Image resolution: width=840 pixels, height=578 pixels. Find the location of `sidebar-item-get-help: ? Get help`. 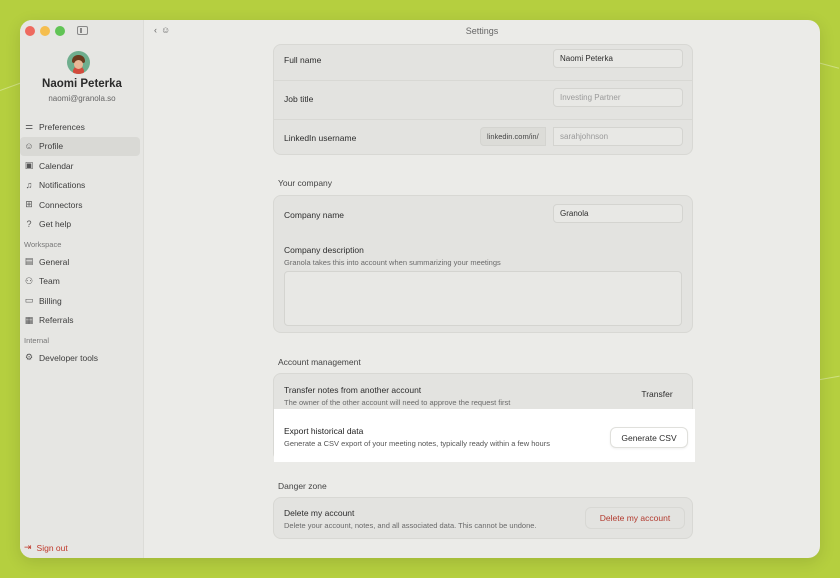

sidebar-item-get-help: ? Get help is located at coordinates (80, 225).